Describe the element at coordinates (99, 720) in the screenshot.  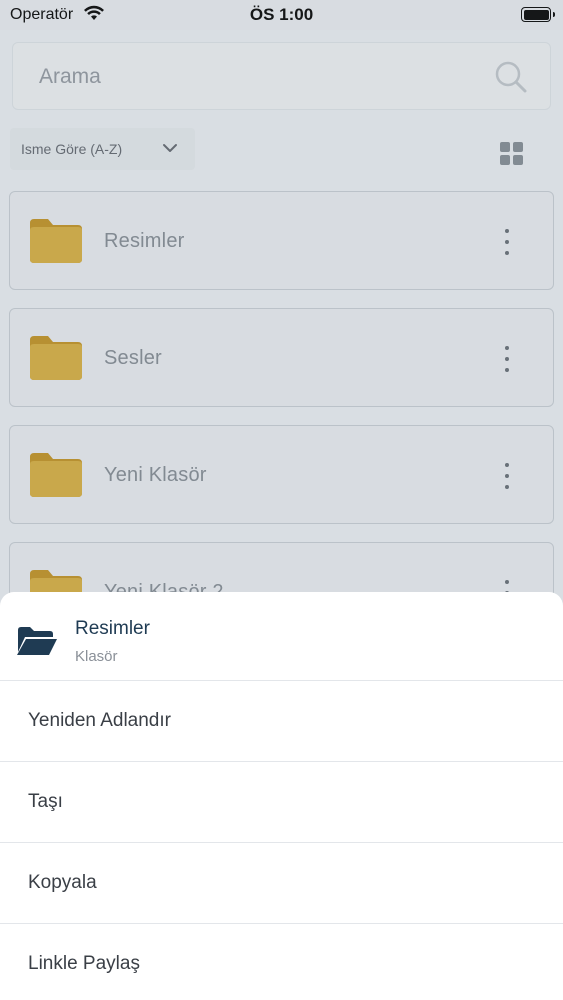
I see `action-label: Yeniden Adlandır` at that location.